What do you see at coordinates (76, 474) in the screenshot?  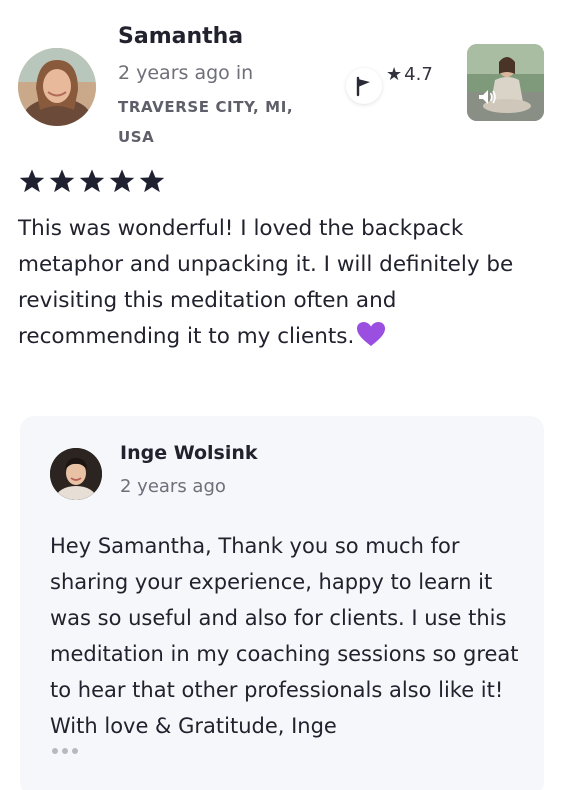 I see `author-avatar` at bounding box center [76, 474].